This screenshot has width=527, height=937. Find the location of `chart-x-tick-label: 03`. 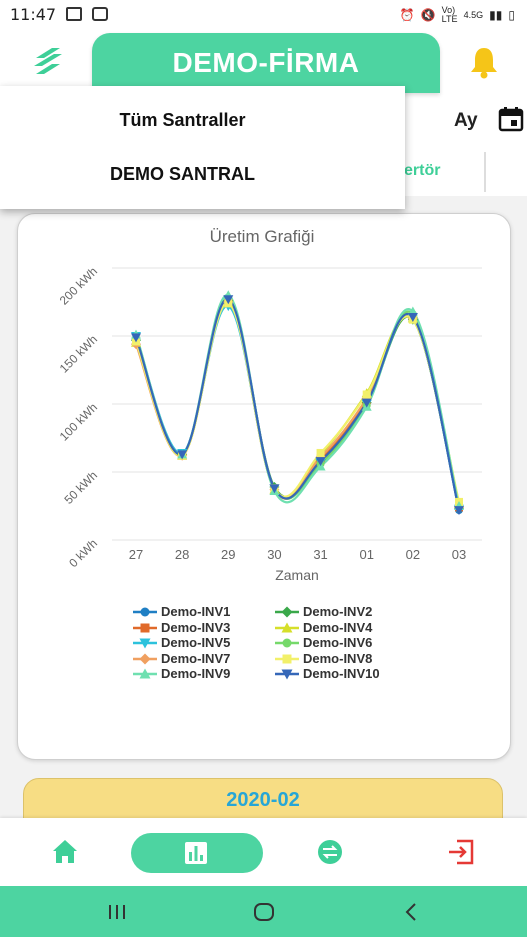

chart-x-tick-label: 03 is located at coordinates (459, 554).